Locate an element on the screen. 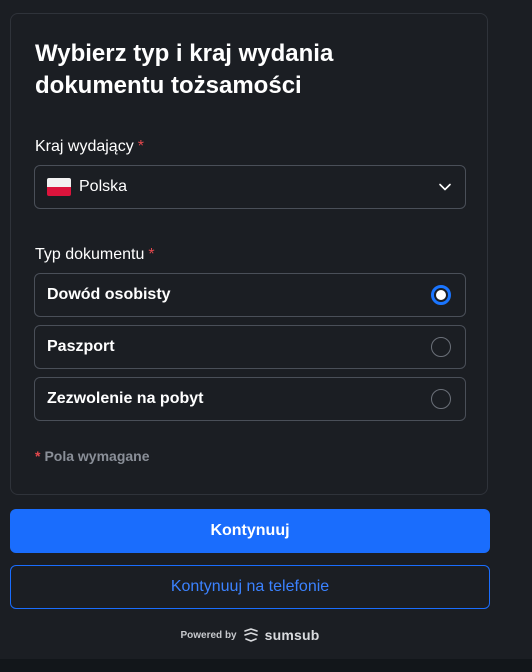  sumsub-logo-icon is located at coordinates (250, 635).